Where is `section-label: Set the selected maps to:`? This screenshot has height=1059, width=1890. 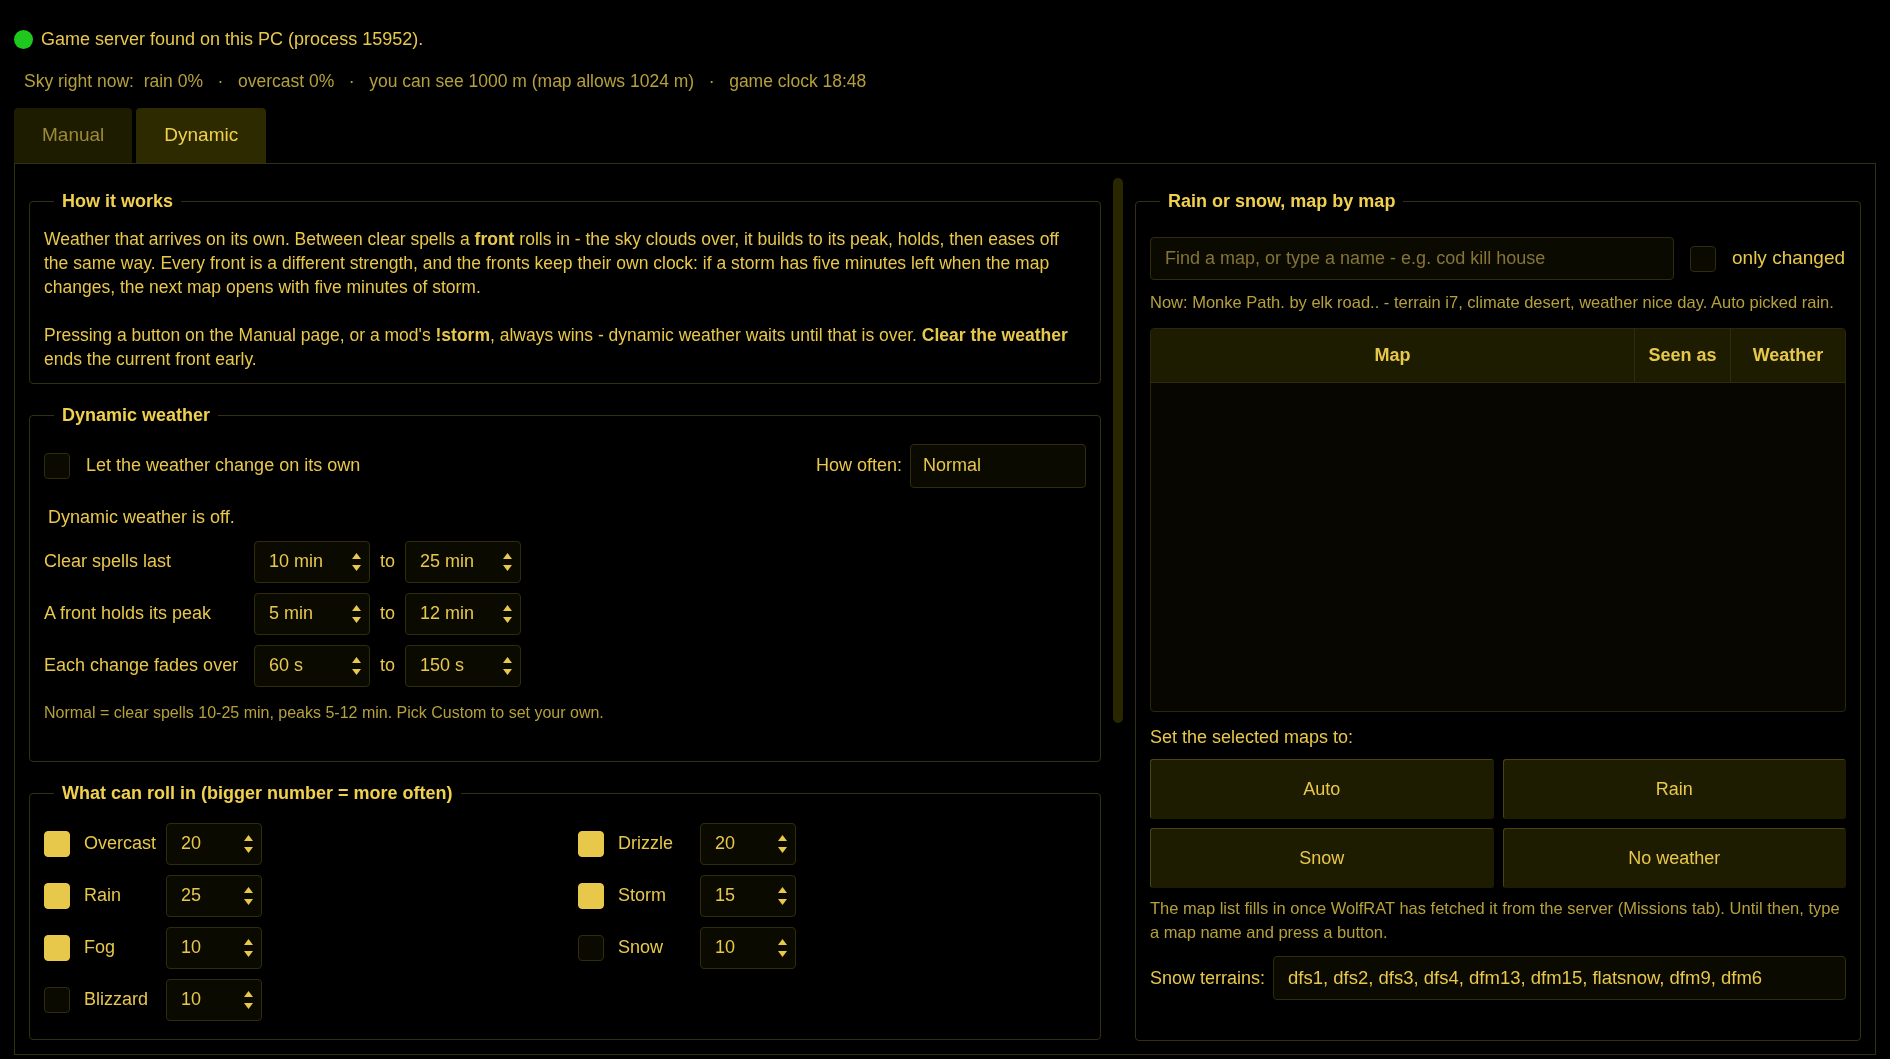
section-label: Set the selected maps to: is located at coordinates (1252, 738).